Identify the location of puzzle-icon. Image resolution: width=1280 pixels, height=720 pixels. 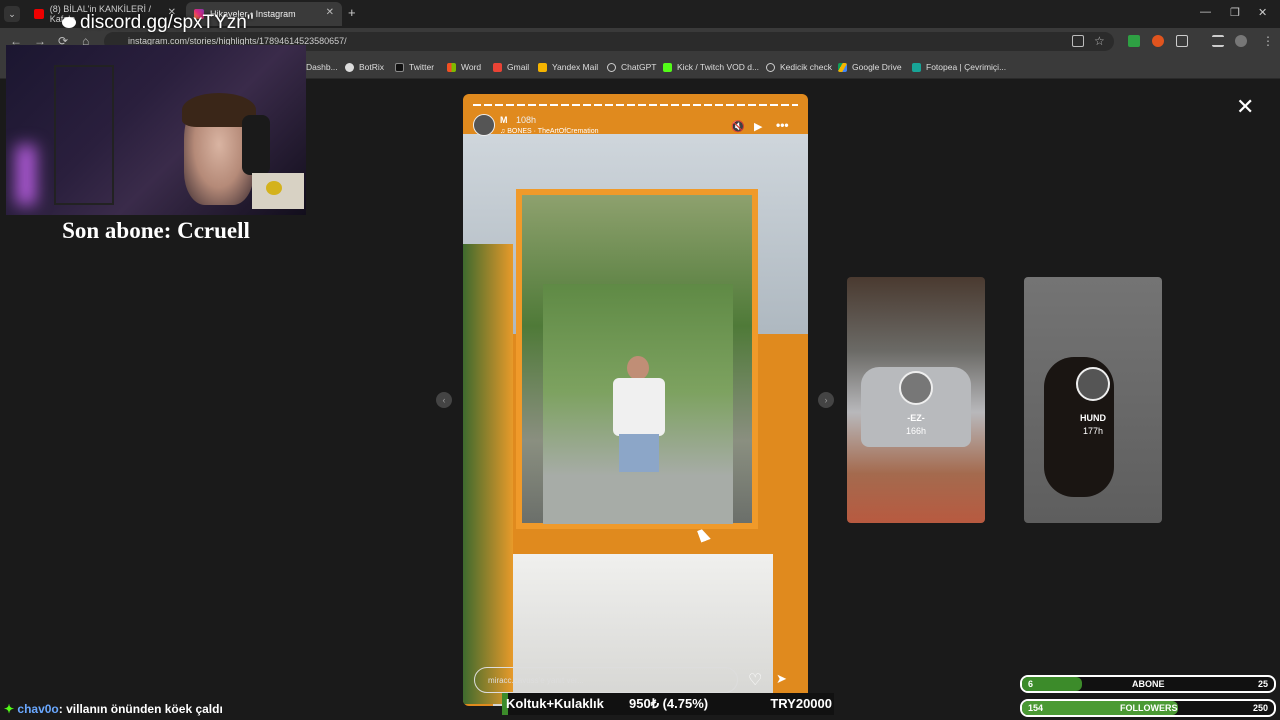
(1182, 41).